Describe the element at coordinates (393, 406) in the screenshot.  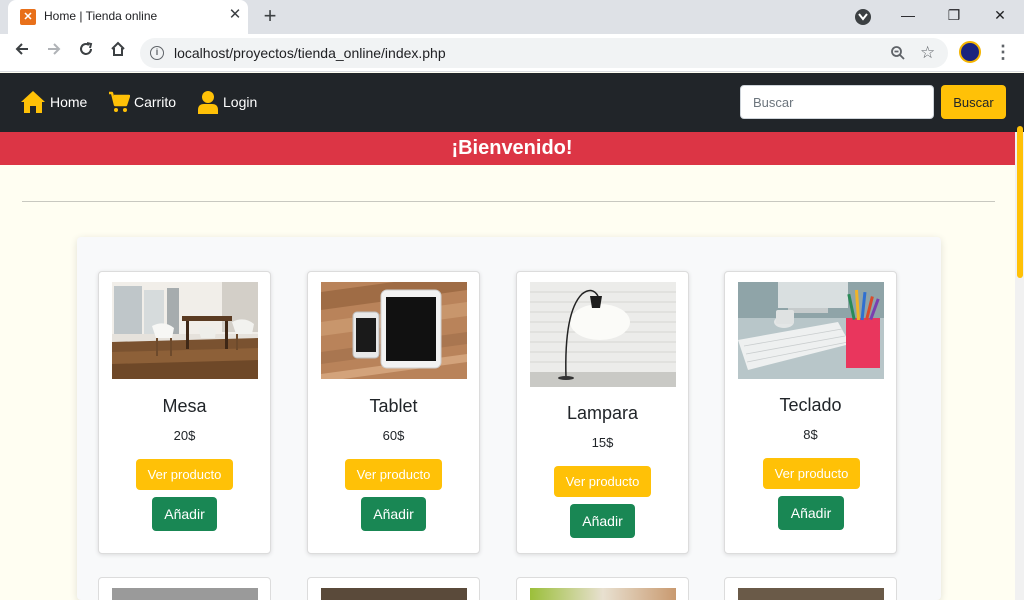
I see `product-name: Tablet` at that location.